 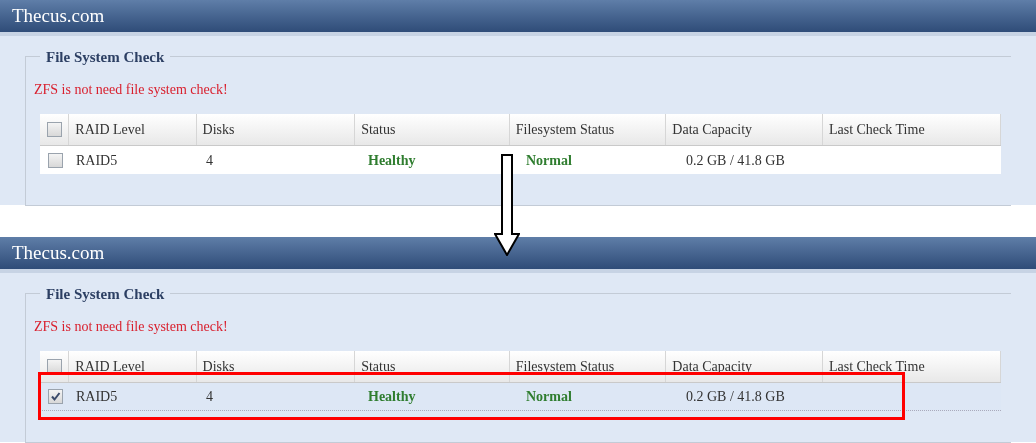 I want to click on table-row: RAID5 4 Healthy Normal 0.2 GB / 41.8 GB, so click(x=520, y=160).